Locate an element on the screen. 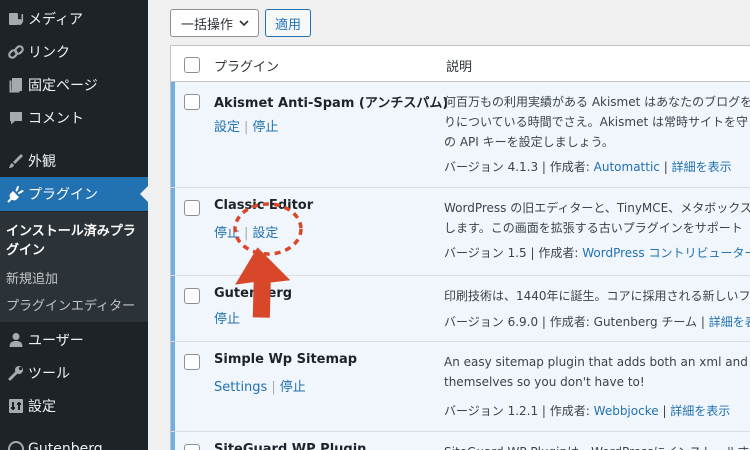 The height and width of the screenshot is (450, 750). sidebar-item-tools: ツール is located at coordinates (74, 373).